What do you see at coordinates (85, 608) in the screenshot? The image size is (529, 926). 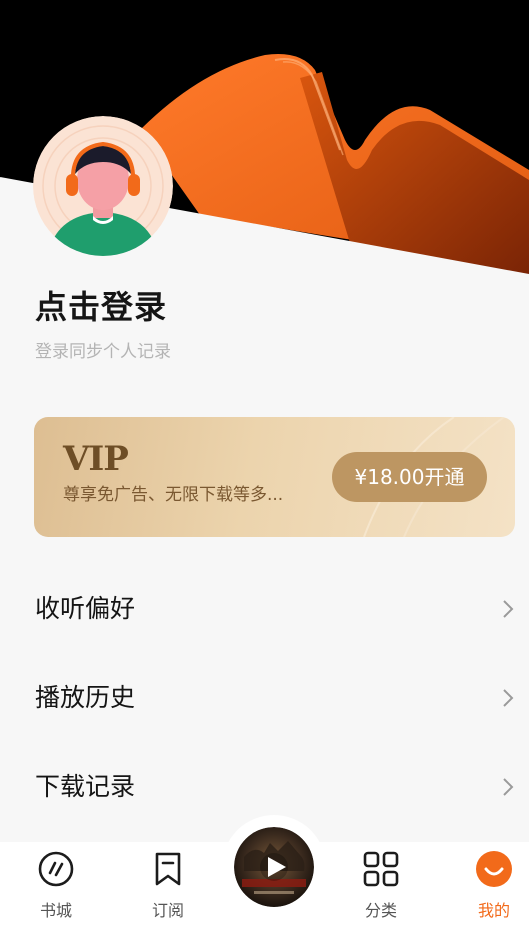 I see `menu-item-label: 收听偏好` at bounding box center [85, 608].